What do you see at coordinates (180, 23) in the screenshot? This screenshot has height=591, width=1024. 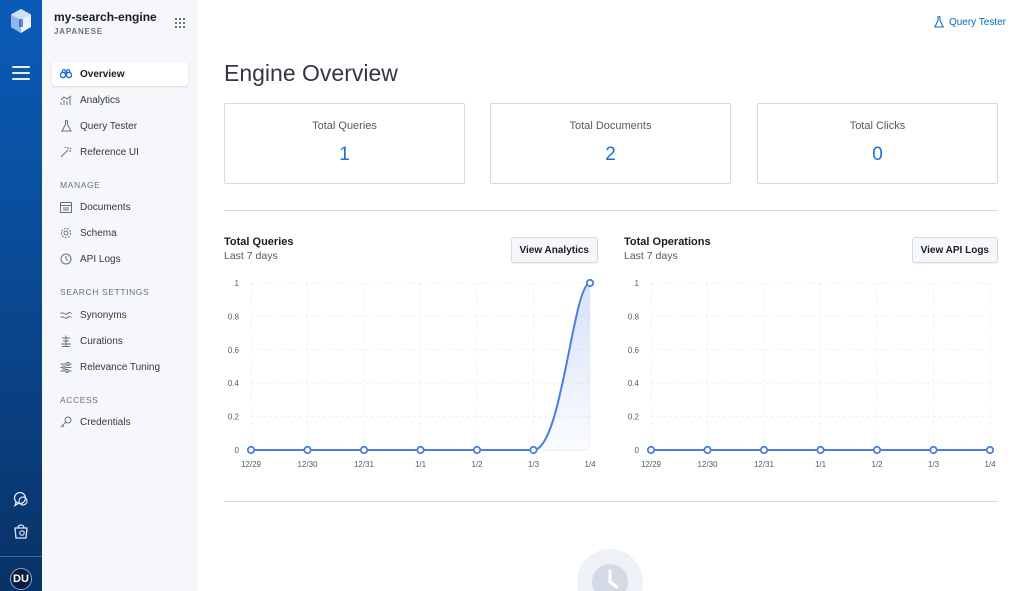 I see `app-switcher-grid-icon` at bounding box center [180, 23].